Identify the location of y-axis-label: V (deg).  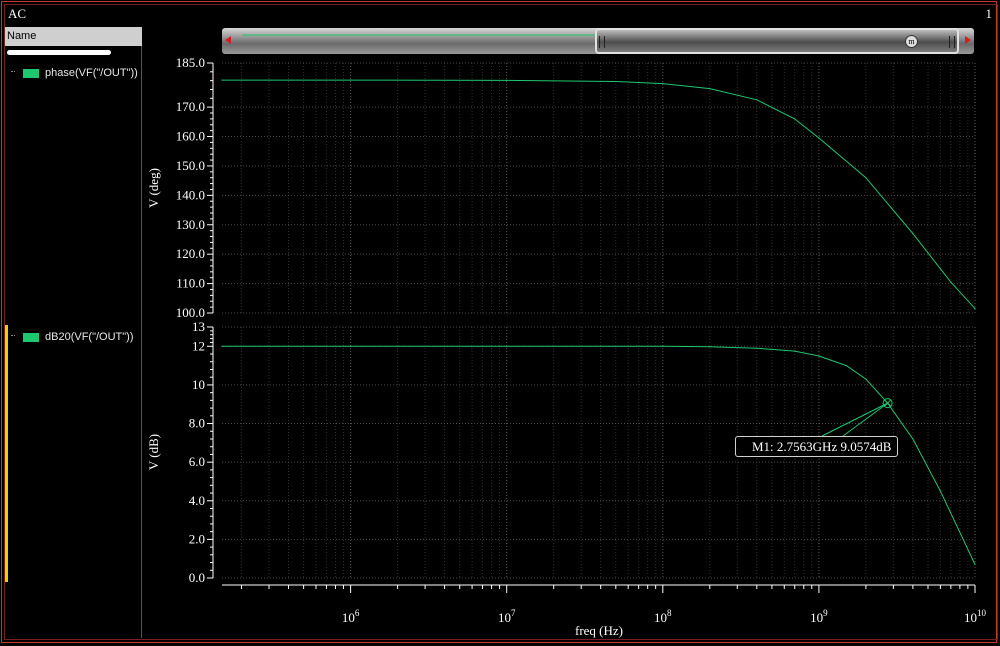
(153, 188).